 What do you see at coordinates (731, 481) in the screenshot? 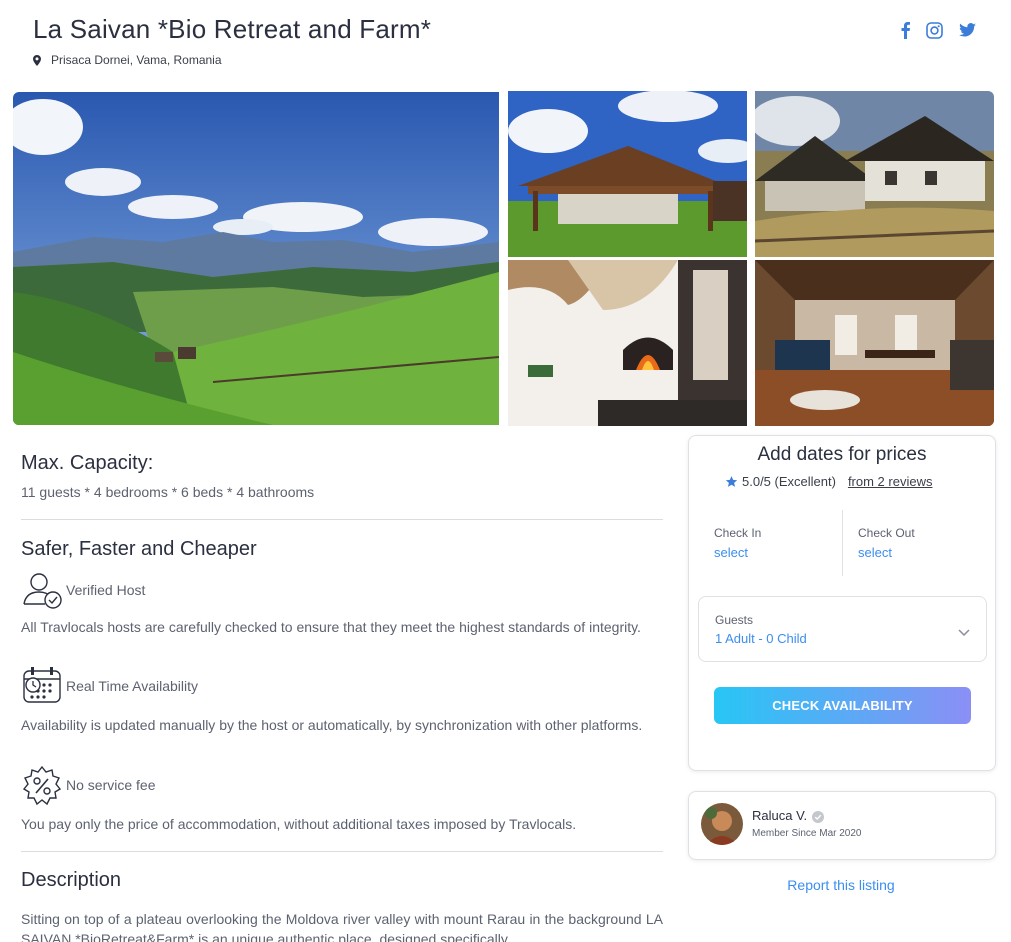
I see `star-icon` at bounding box center [731, 481].